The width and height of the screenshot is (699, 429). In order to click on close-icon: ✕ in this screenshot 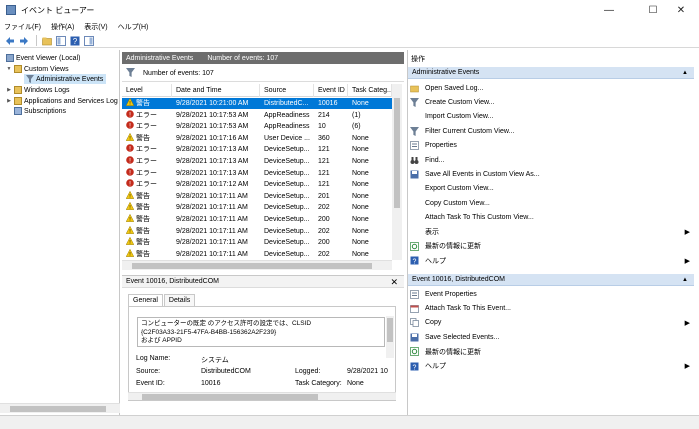, I will do `click(394, 282)`.